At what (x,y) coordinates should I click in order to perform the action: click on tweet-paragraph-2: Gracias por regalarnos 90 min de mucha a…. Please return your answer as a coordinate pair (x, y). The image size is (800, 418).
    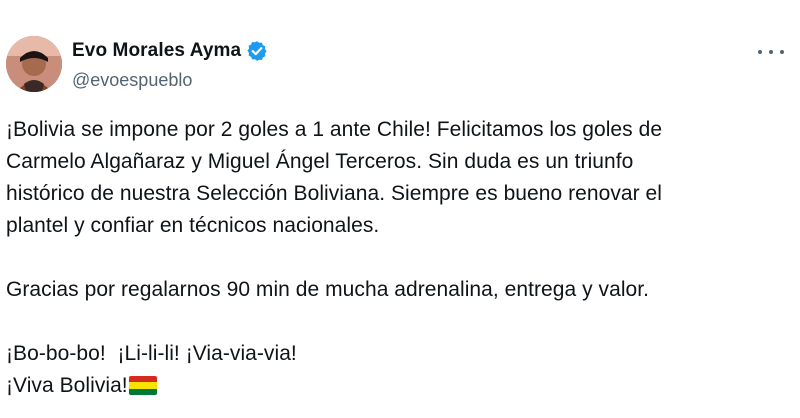
    Looking at the image, I should click on (396, 290).